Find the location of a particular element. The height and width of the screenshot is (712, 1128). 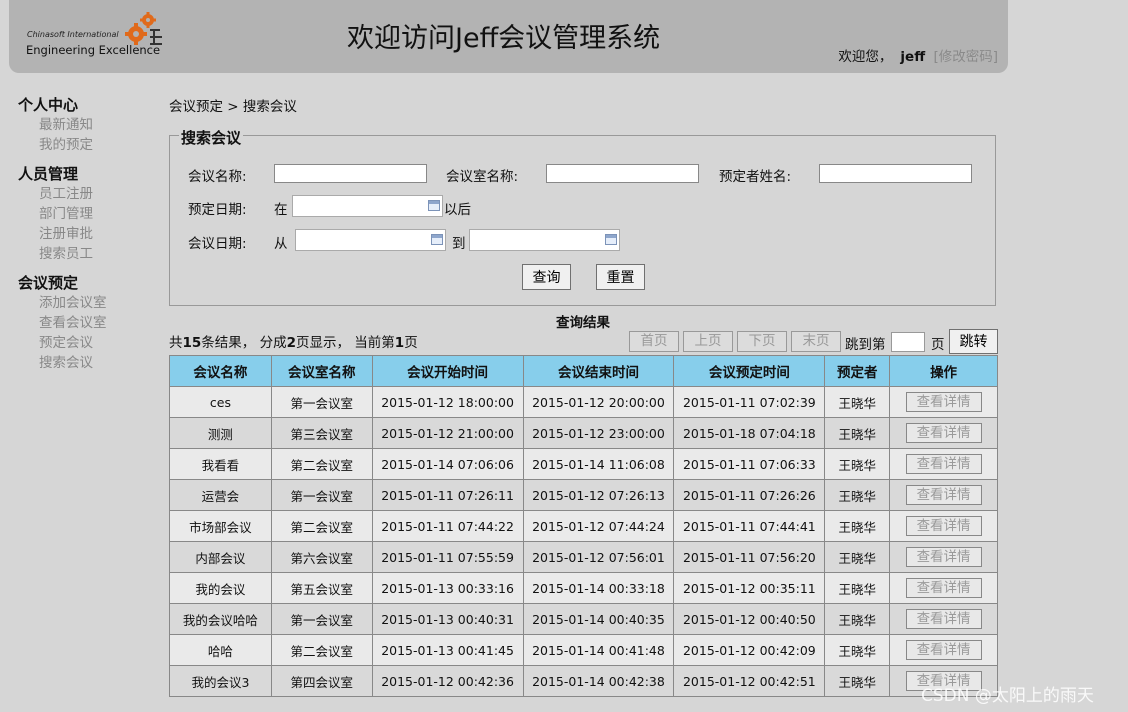

table-cell: 2015-01-11 07:26:26 is located at coordinates (749, 495).